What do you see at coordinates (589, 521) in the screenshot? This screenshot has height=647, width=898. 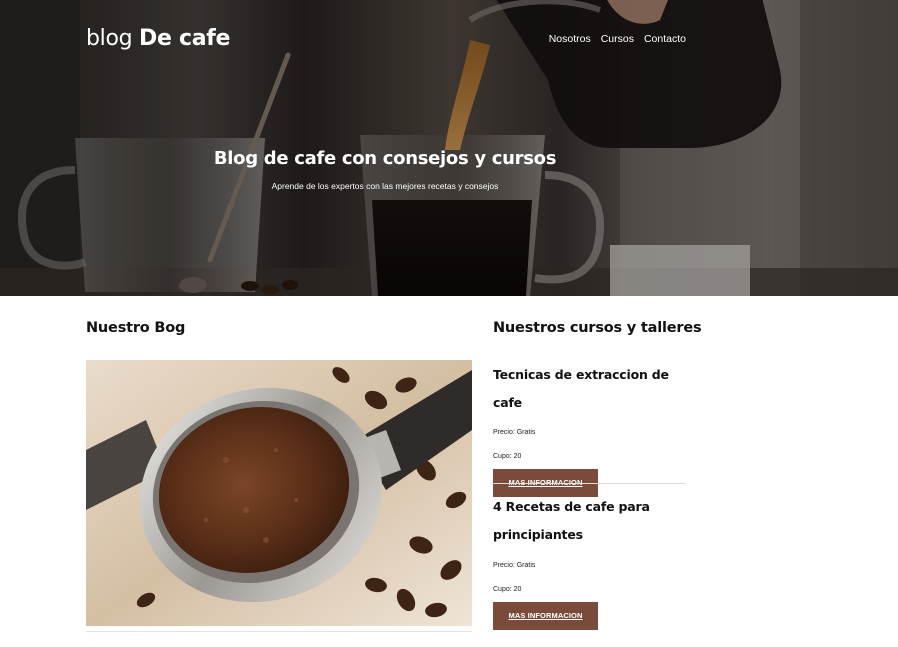 I see `course-title: 4 Recetas de cafe para principiantes` at bounding box center [589, 521].